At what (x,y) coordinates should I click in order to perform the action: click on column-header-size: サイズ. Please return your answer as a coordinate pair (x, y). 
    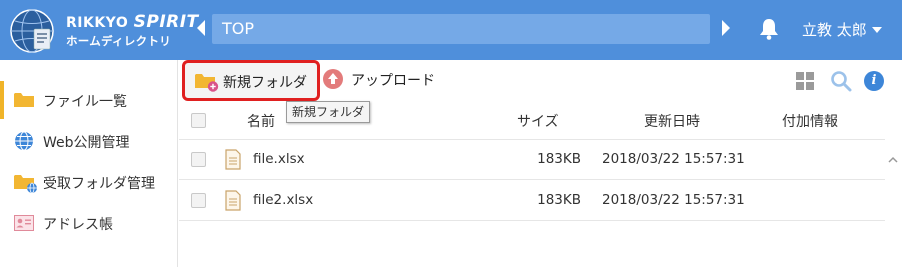
    Looking at the image, I should click on (538, 121).